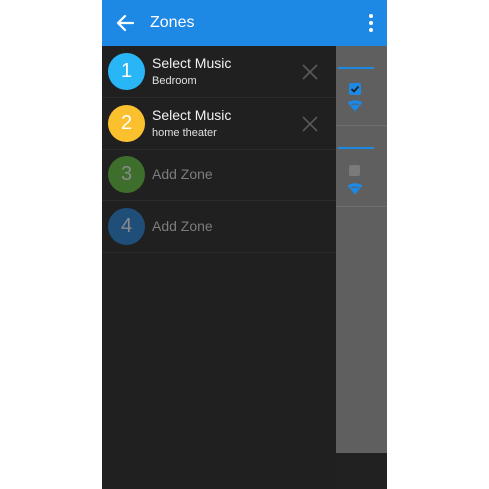 This screenshot has height=489, width=489. I want to click on more-vertical-icon, so click(371, 23).